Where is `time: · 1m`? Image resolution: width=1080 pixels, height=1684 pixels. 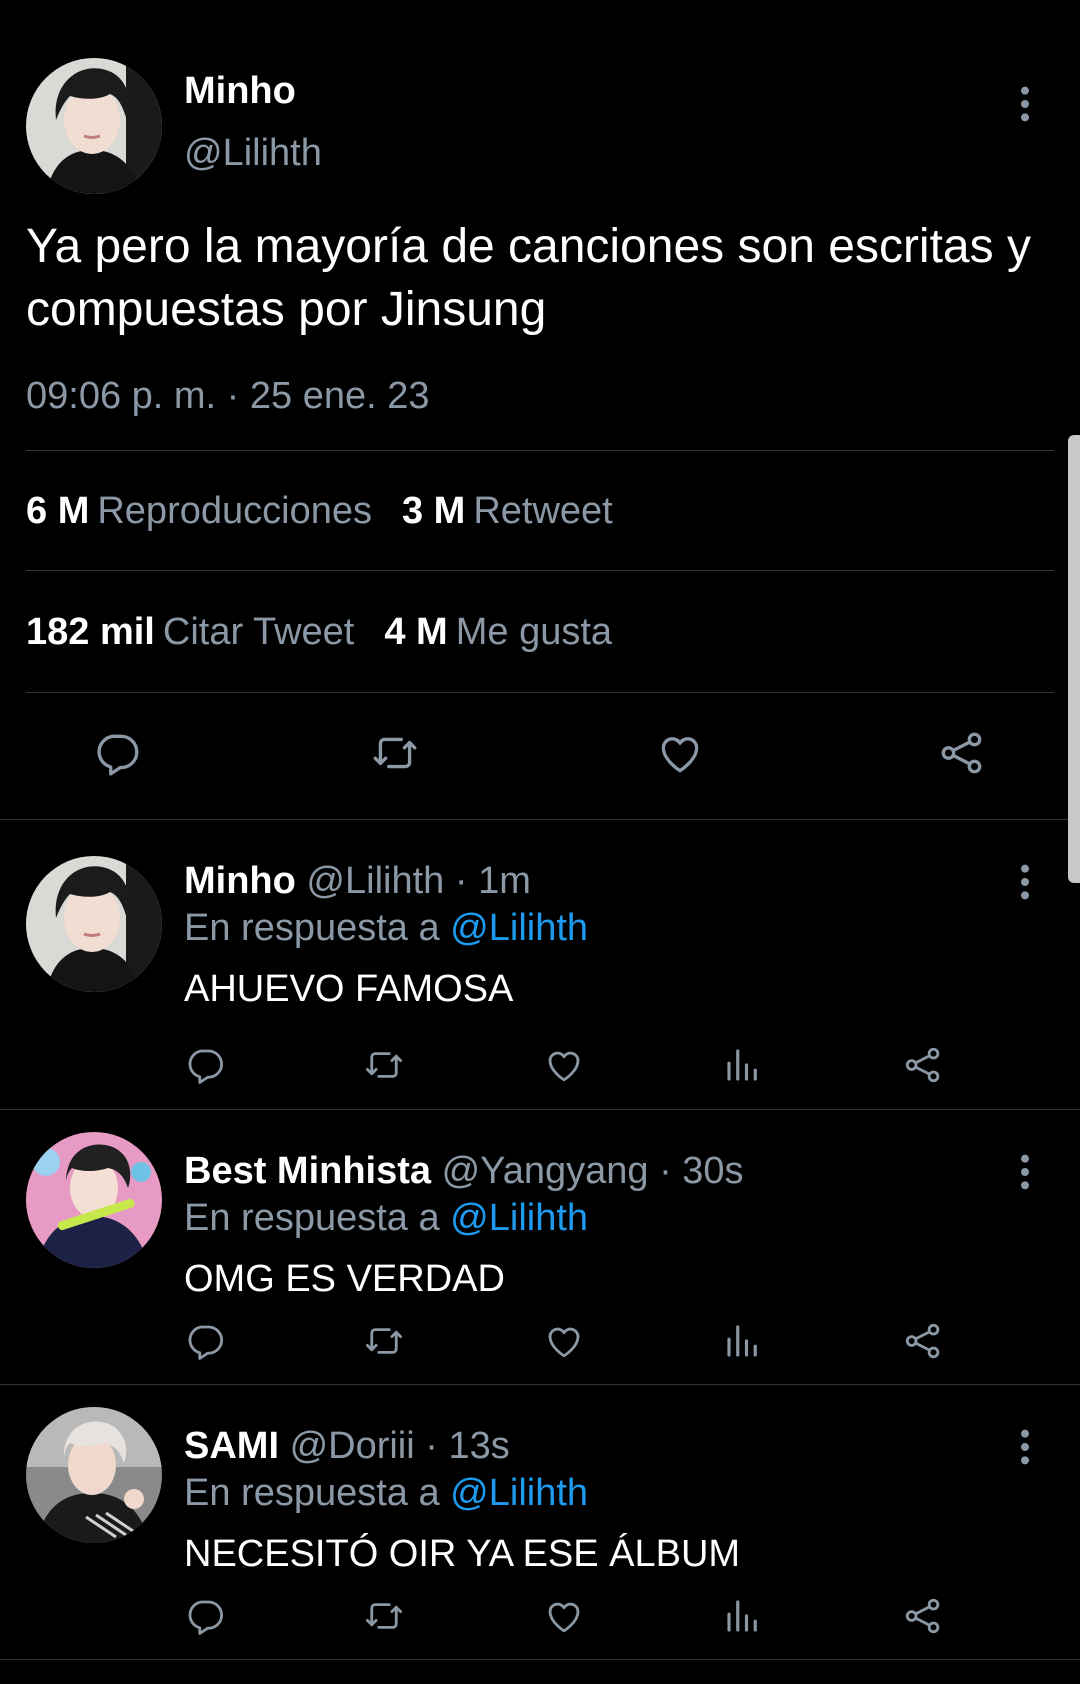 time: · 1m is located at coordinates (492, 881).